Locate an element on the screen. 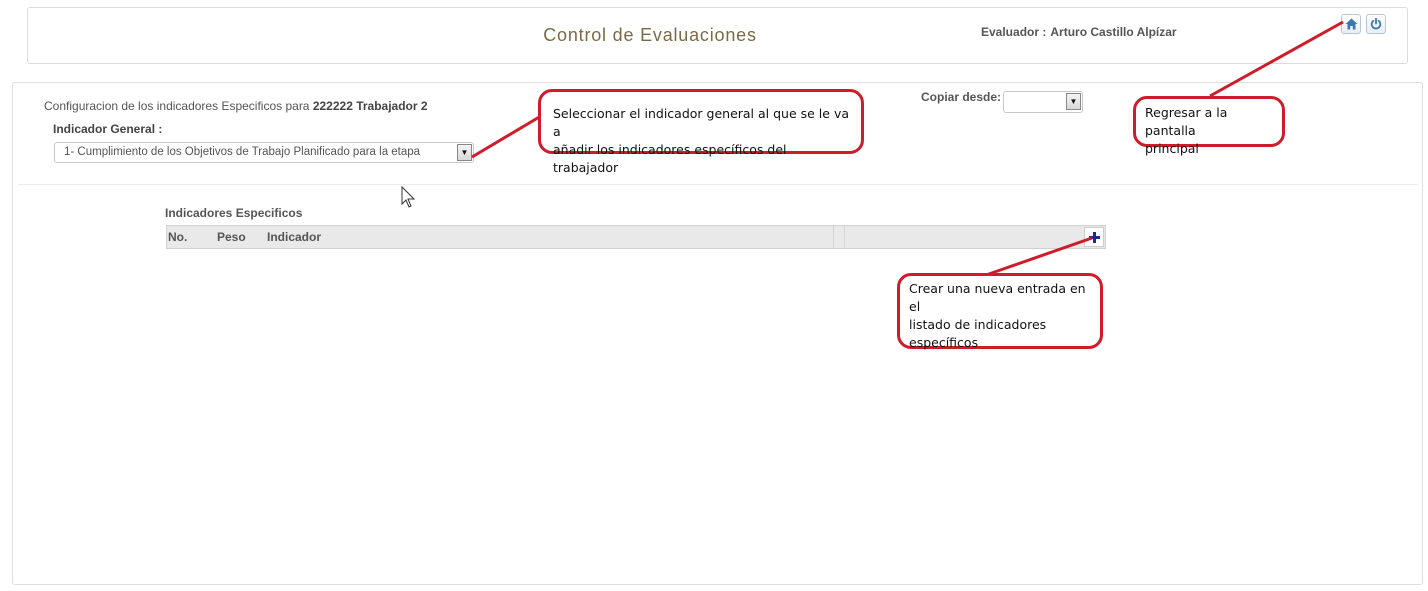  callout-line: Crear una nueva entrada en el is located at coordinates (997, 297).